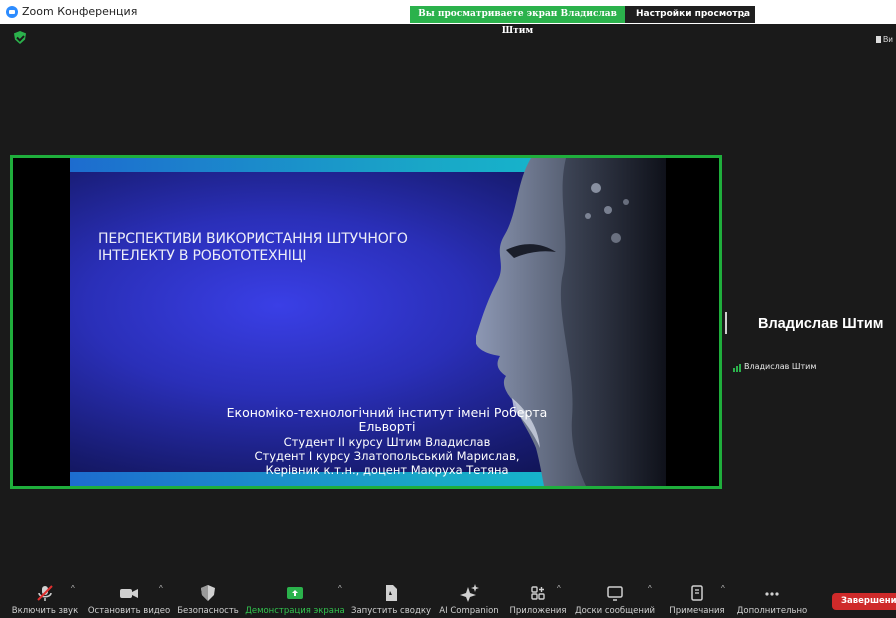 Image resolution: width=896 pixels, height=618 pixels. Describe the element at coordinates (538, 611) in the screenshot. I see `apps-label: Приложения` at that location.